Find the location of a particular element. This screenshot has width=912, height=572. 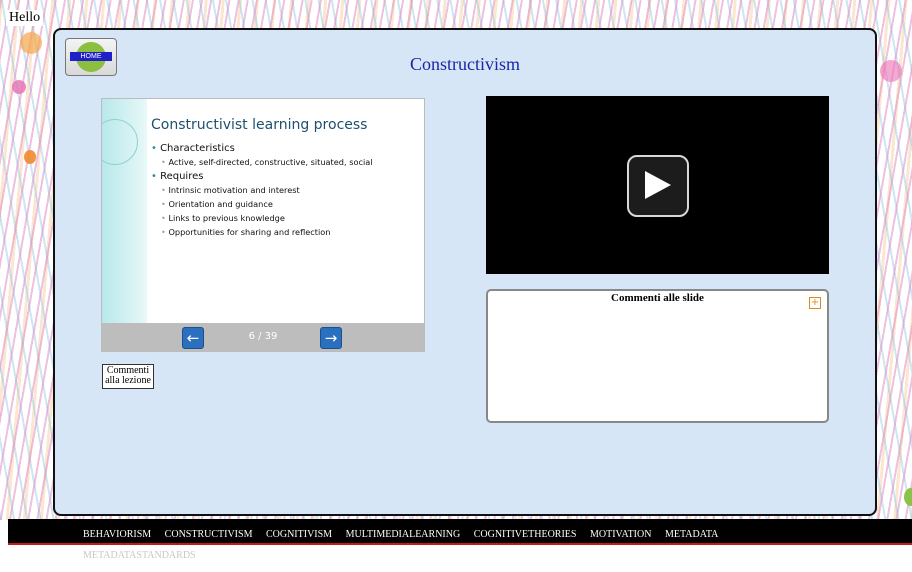

arrow-right-icon: → is located at coordinates (331, 338).